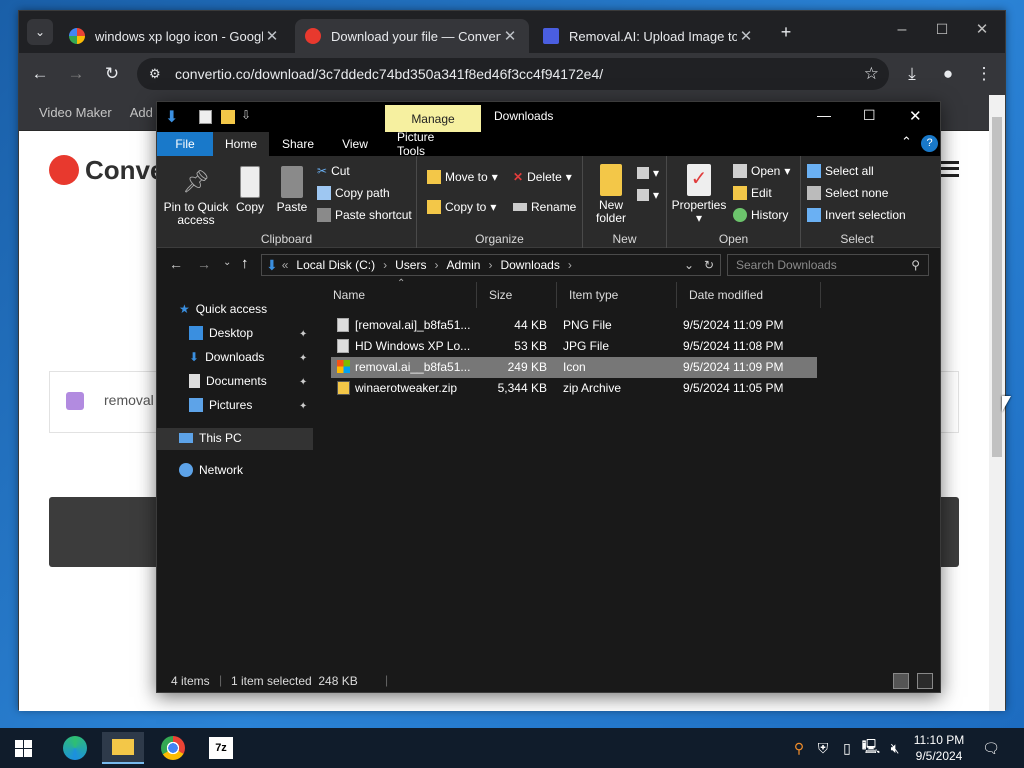  What do you see at coordinates (228, 381) in the screenshot?
I see `nav-documents: Documents` at bounding box center [228, 381].